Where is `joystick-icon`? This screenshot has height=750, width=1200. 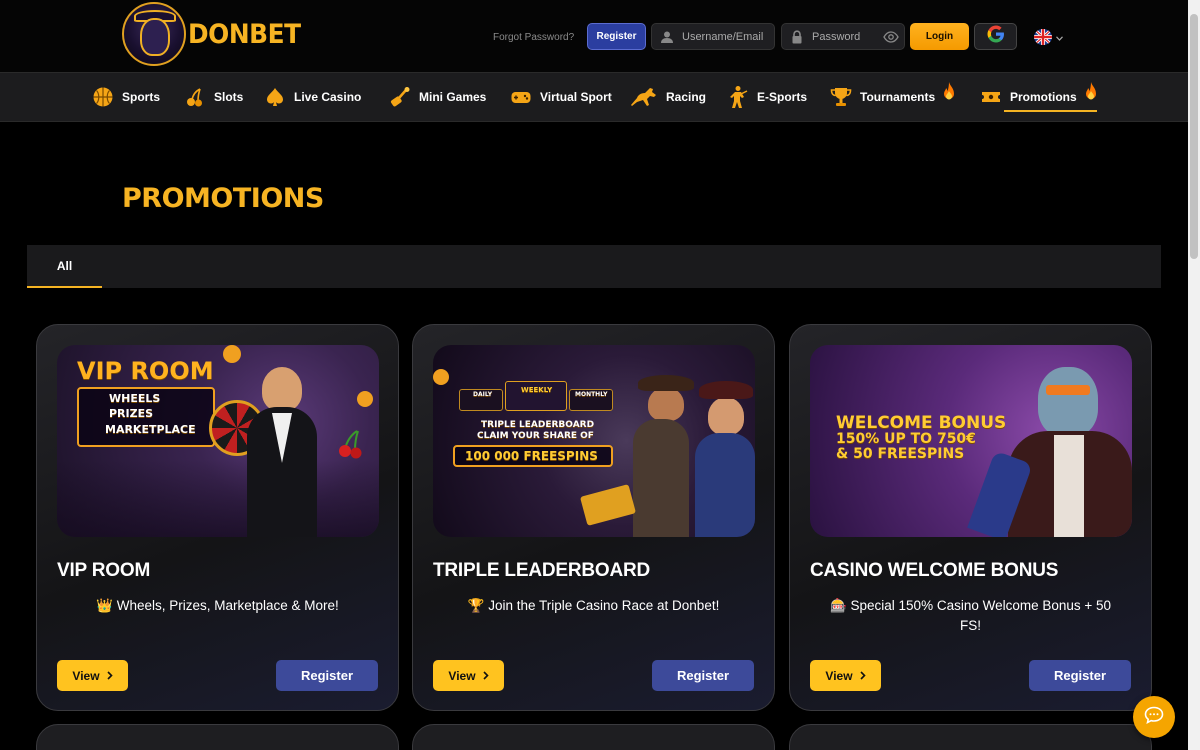
joystick-icon is located at coordinates (400, 97).